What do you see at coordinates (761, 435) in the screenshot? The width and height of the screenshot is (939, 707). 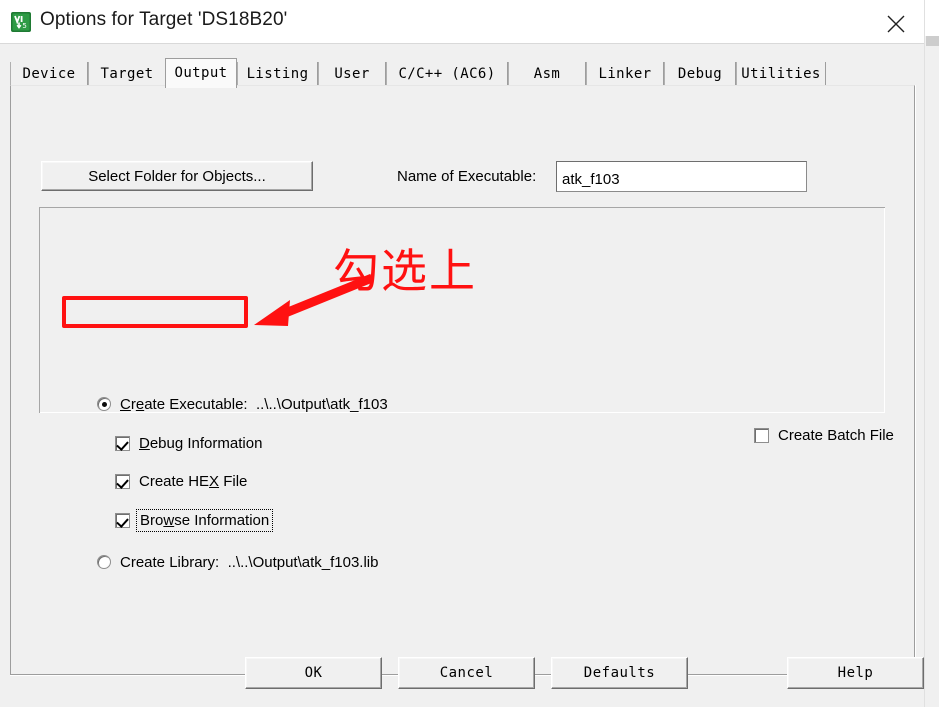 I see `checkbox-icon-create-batch-file` at bounding box center [761, 435].